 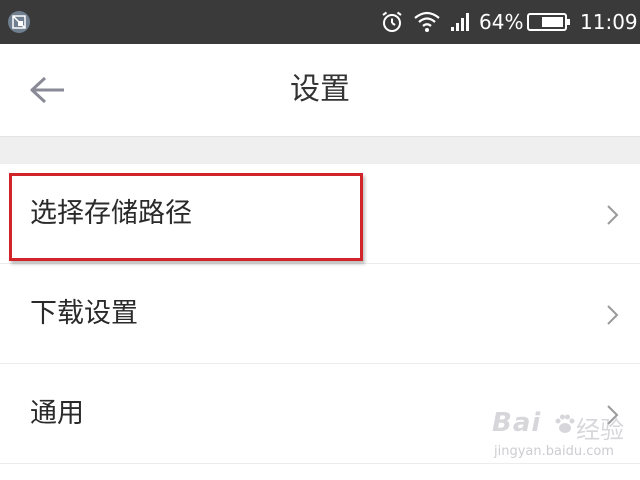 What do you see at coordinates (427, 24) in the screenshot?
I see `wifi-icon` at bounding box center [427, 24].